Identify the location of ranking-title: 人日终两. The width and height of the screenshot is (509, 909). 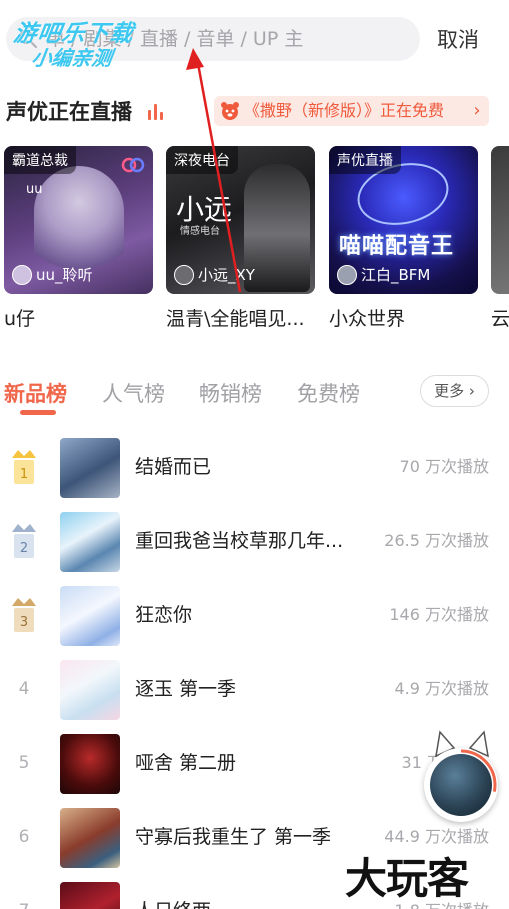
(173, 891).